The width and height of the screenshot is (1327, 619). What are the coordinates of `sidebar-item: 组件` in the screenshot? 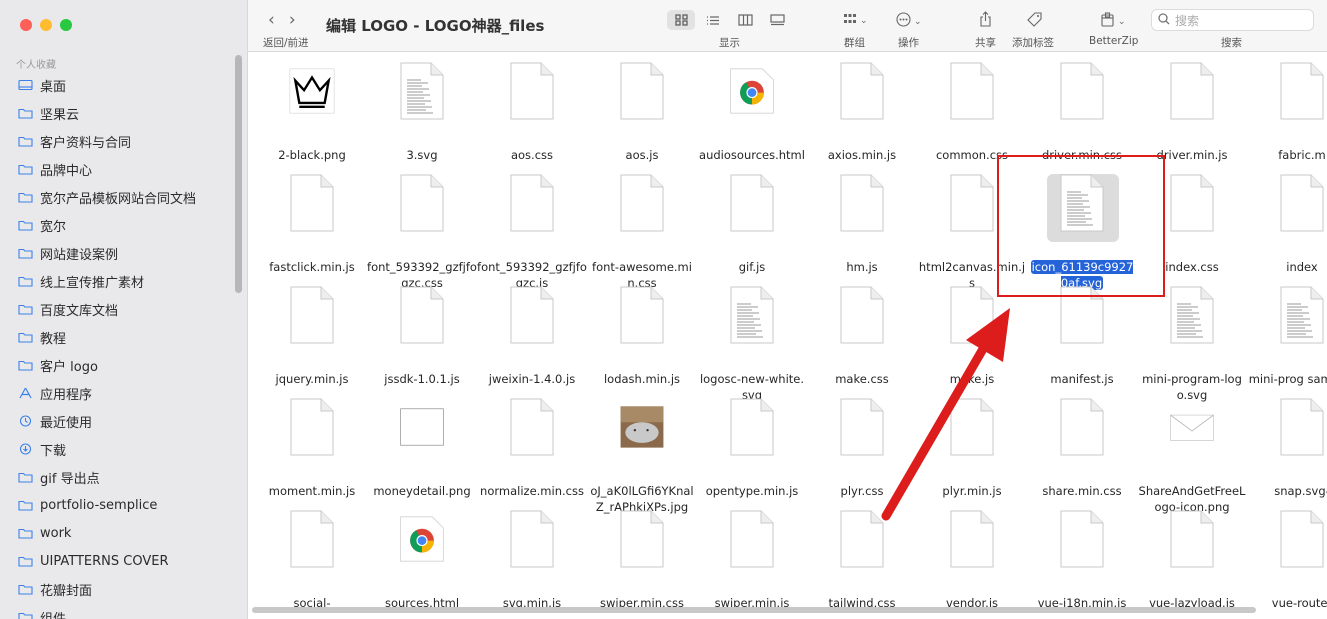 It's located at (124, 611).